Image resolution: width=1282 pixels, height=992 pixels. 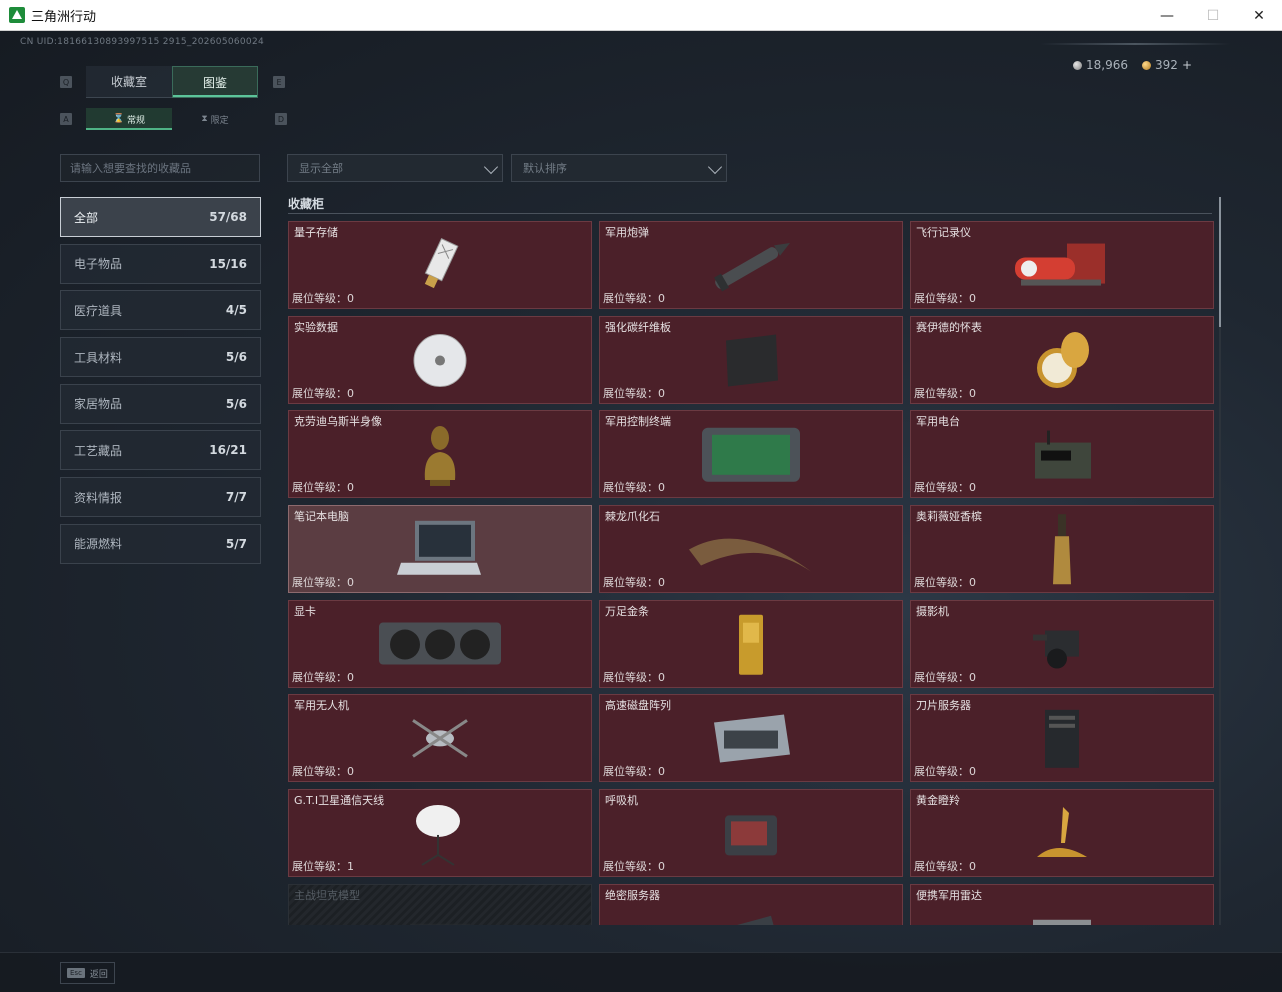 I want to click on collection-card: 飞行记录仪 展位等级：0, so click(x=1062, y=265).